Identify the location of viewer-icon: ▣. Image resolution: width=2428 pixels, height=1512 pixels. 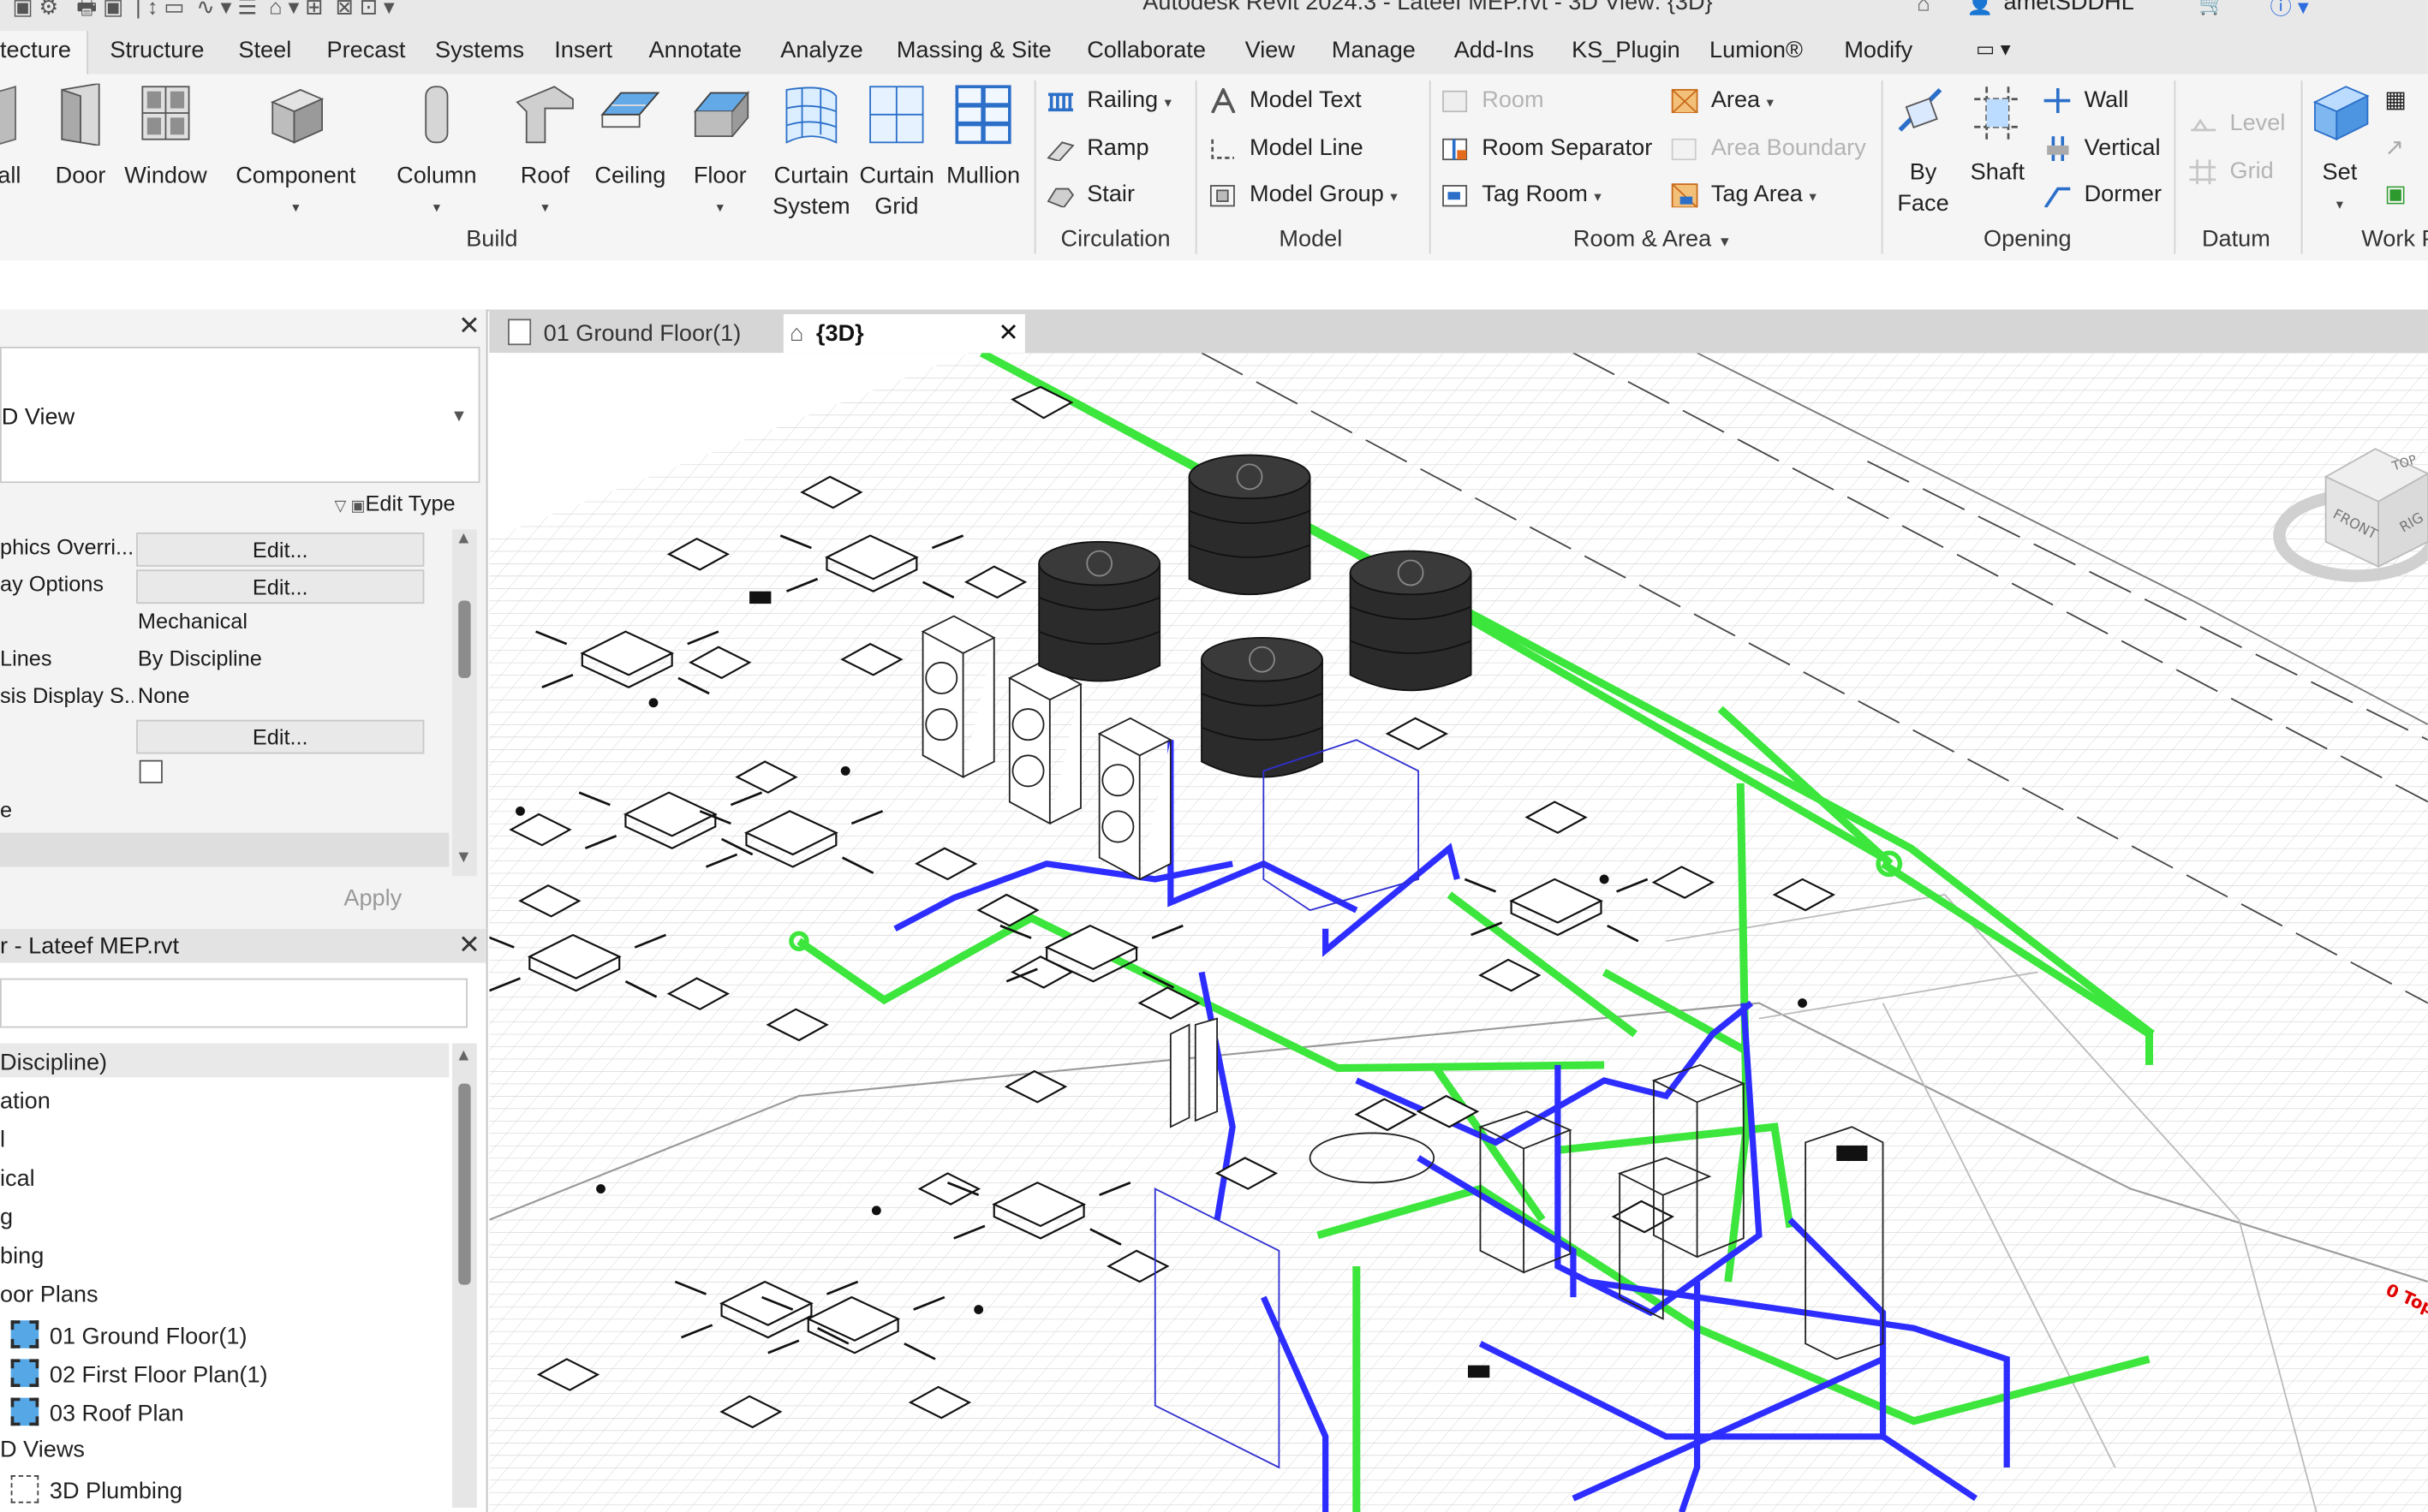
(2396, 194).